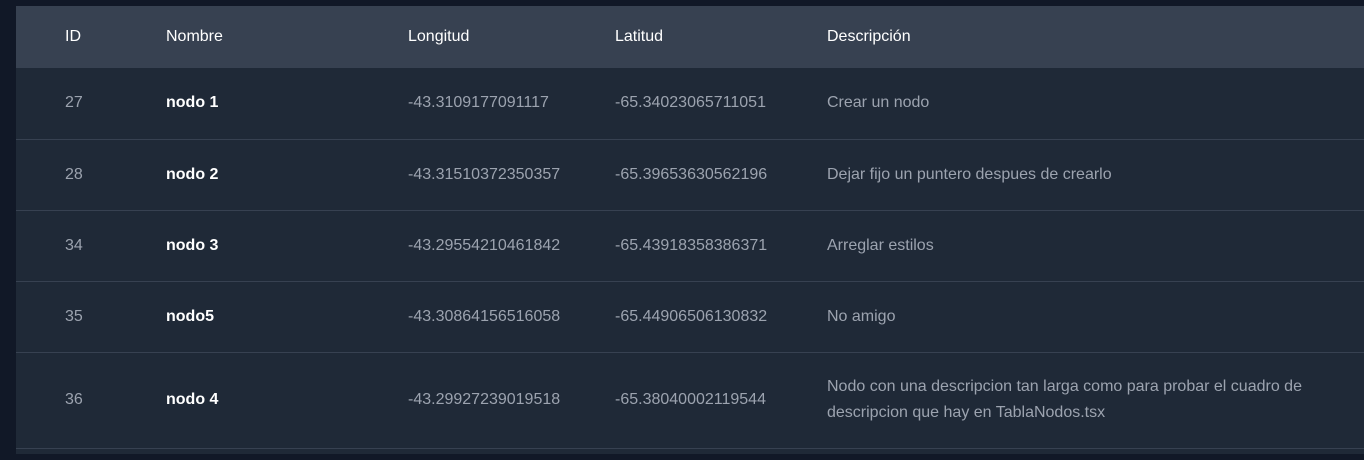 The width and height of the screenshot is (1364, 460). I want to click on cell-longitude: -43.29554210461842, so click(484, 245).